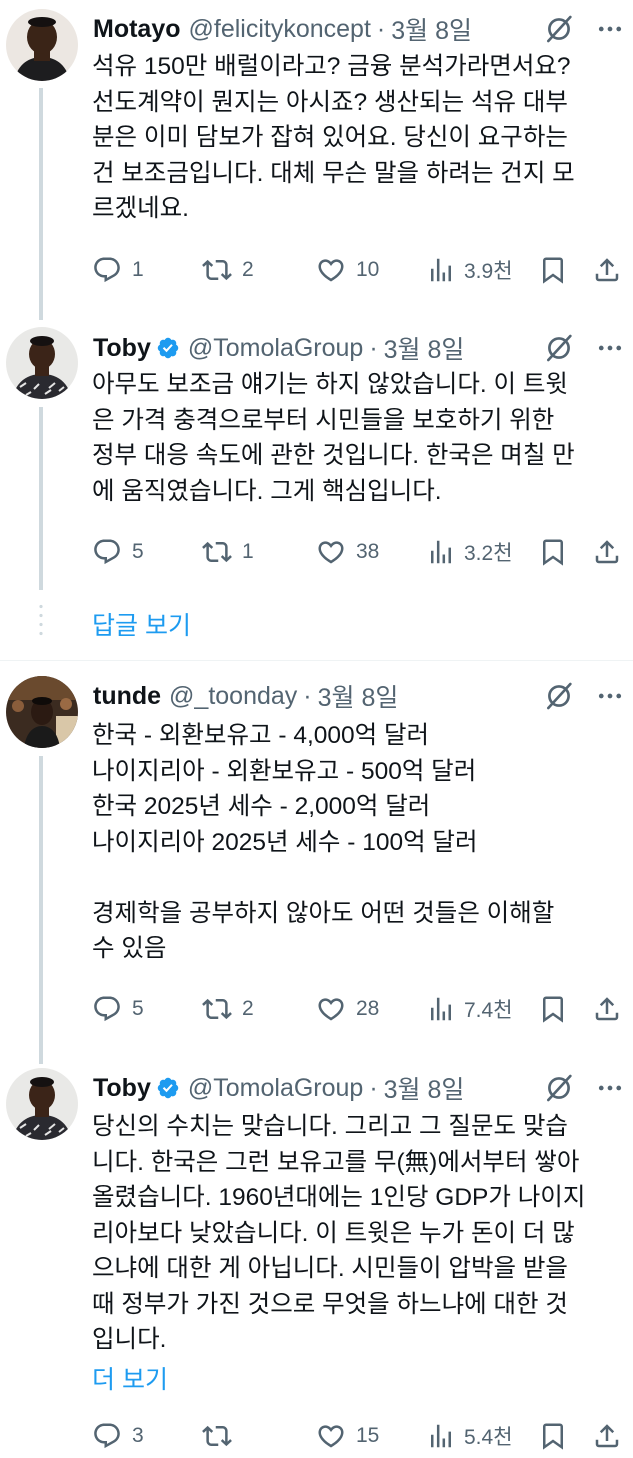 This screenshot has height=1458, width=633. Describe the element at coordinates (138, 1435) in the screenshot. I see `reply-count: 3` at that location.